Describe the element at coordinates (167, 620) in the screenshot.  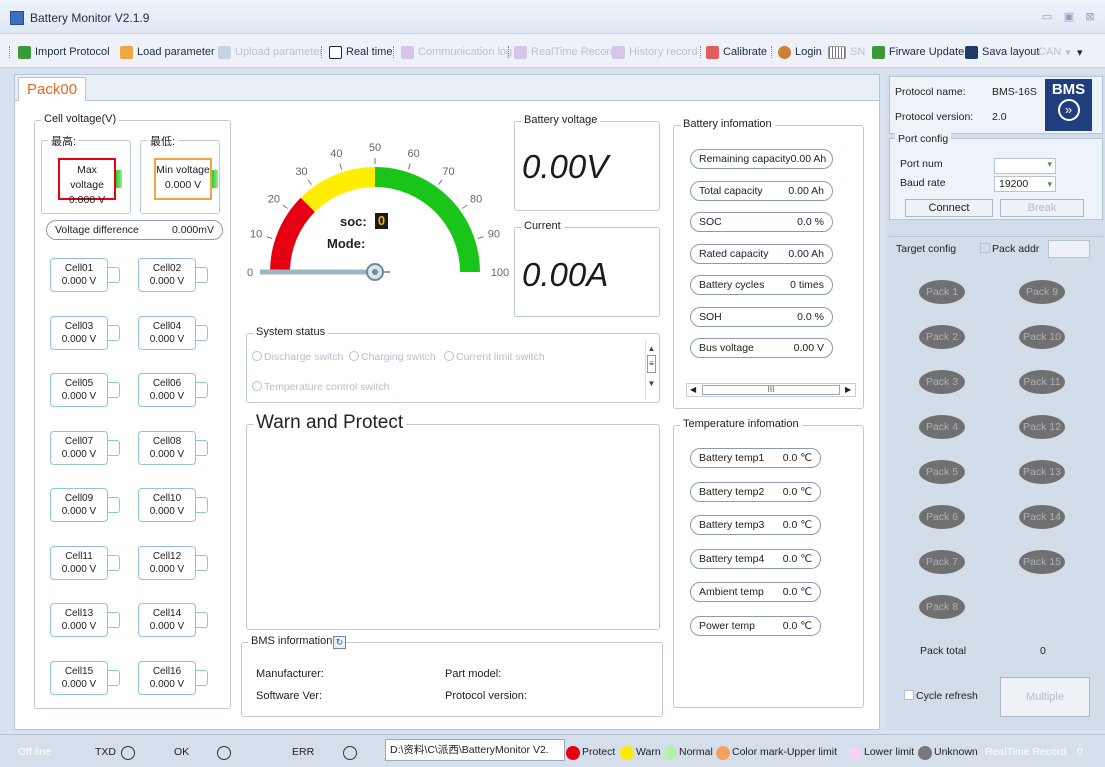
I see `cell-box: Cell14 0.000 V` at that location.